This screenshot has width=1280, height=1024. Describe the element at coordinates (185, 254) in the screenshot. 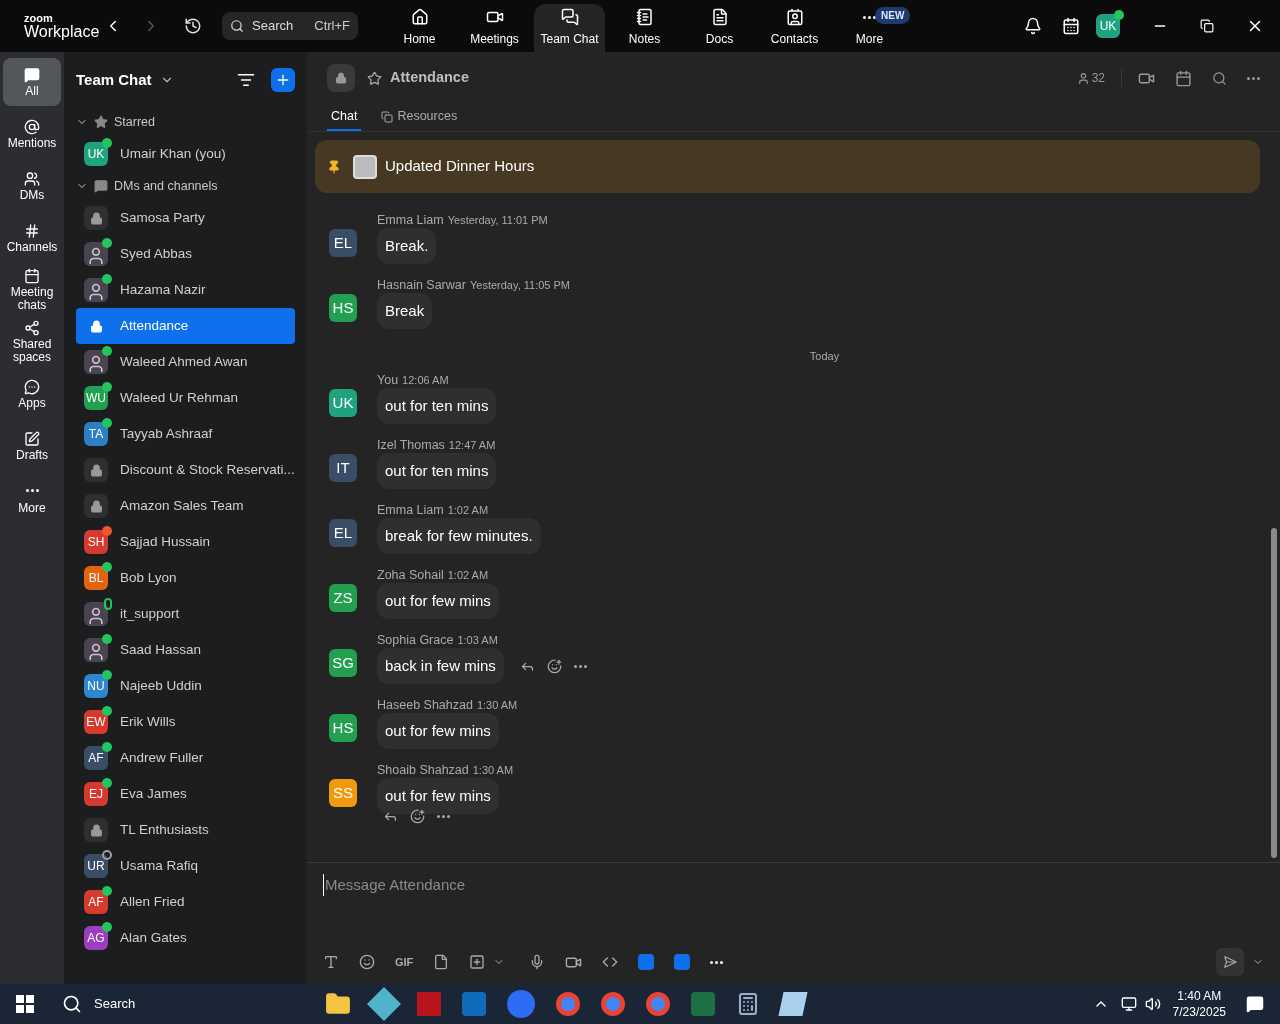

I see `conversation-item: Syed Abbas` at that location.